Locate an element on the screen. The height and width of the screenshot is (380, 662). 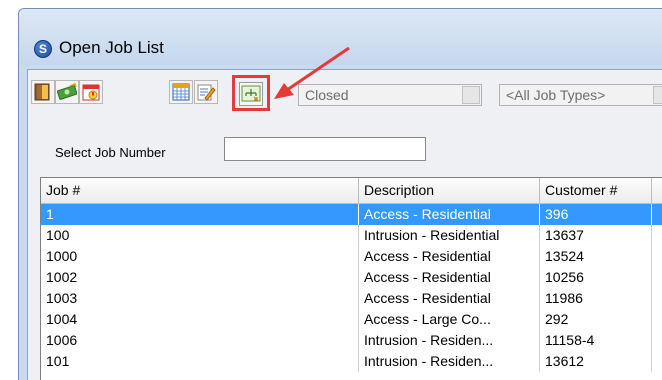
column-header-description: Description is located at coordinates (449, 190).